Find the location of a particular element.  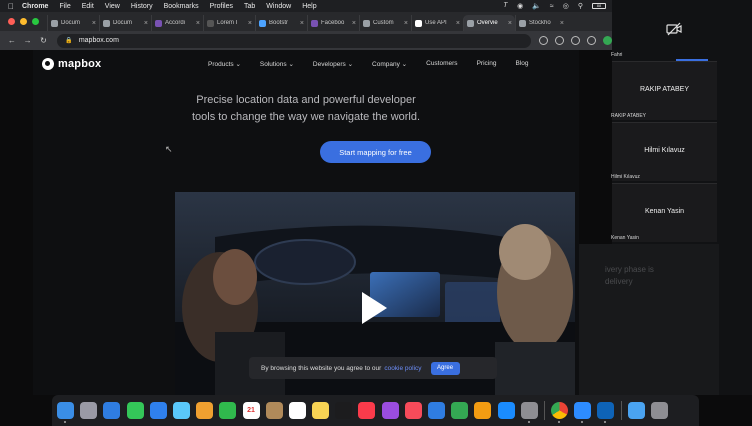

tab-3: Accordi × is located at coordinates (177, 23).